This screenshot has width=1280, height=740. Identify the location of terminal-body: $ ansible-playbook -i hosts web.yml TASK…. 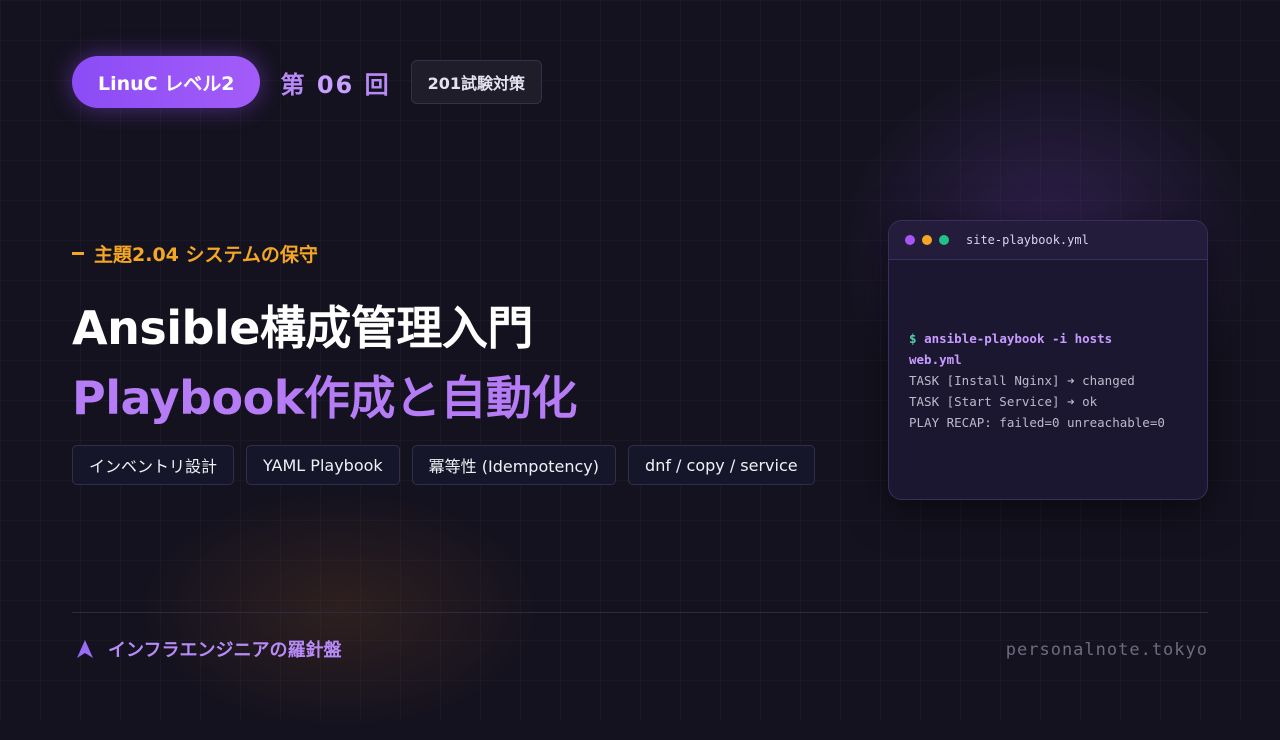
(1048, 346).